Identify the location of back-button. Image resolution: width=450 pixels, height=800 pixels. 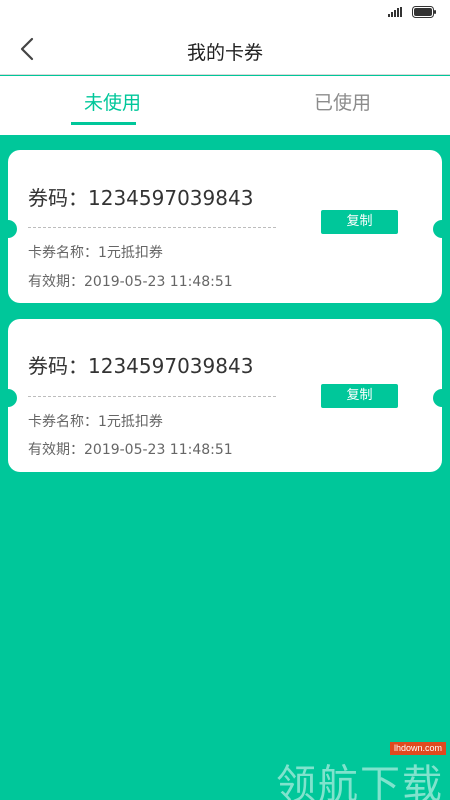
(27, 49).